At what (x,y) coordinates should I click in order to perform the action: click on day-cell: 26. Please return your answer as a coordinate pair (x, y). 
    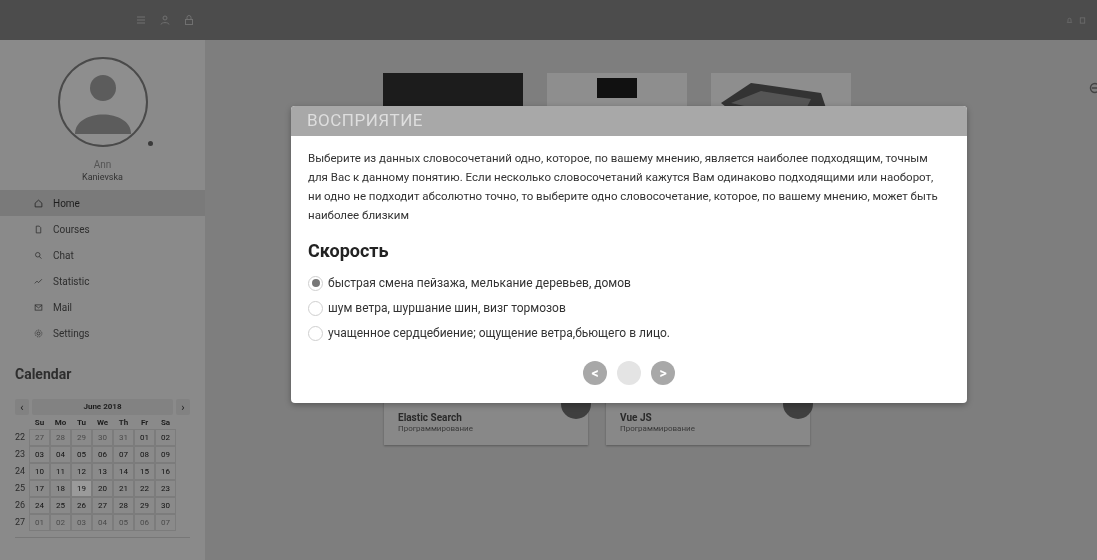
    Looking at the image, I should click on (81, 505).